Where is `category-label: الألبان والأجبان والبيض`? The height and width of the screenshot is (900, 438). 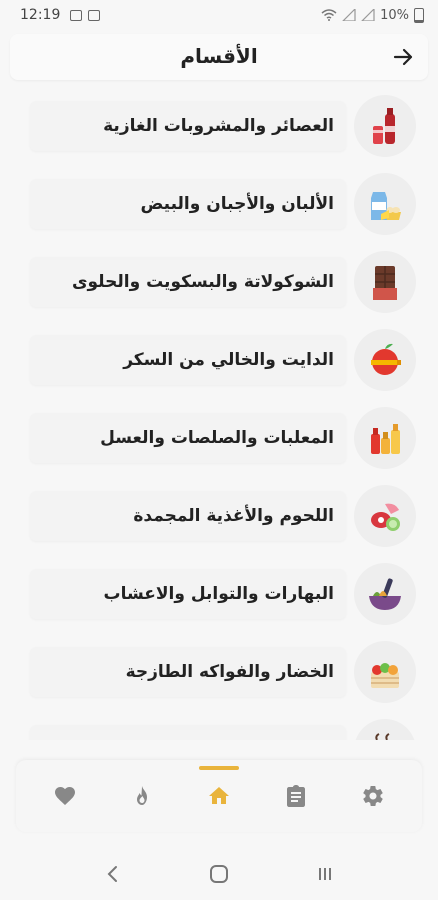
category-label: الألبان والأجبان والبيض is located at coordinates (188, 204).